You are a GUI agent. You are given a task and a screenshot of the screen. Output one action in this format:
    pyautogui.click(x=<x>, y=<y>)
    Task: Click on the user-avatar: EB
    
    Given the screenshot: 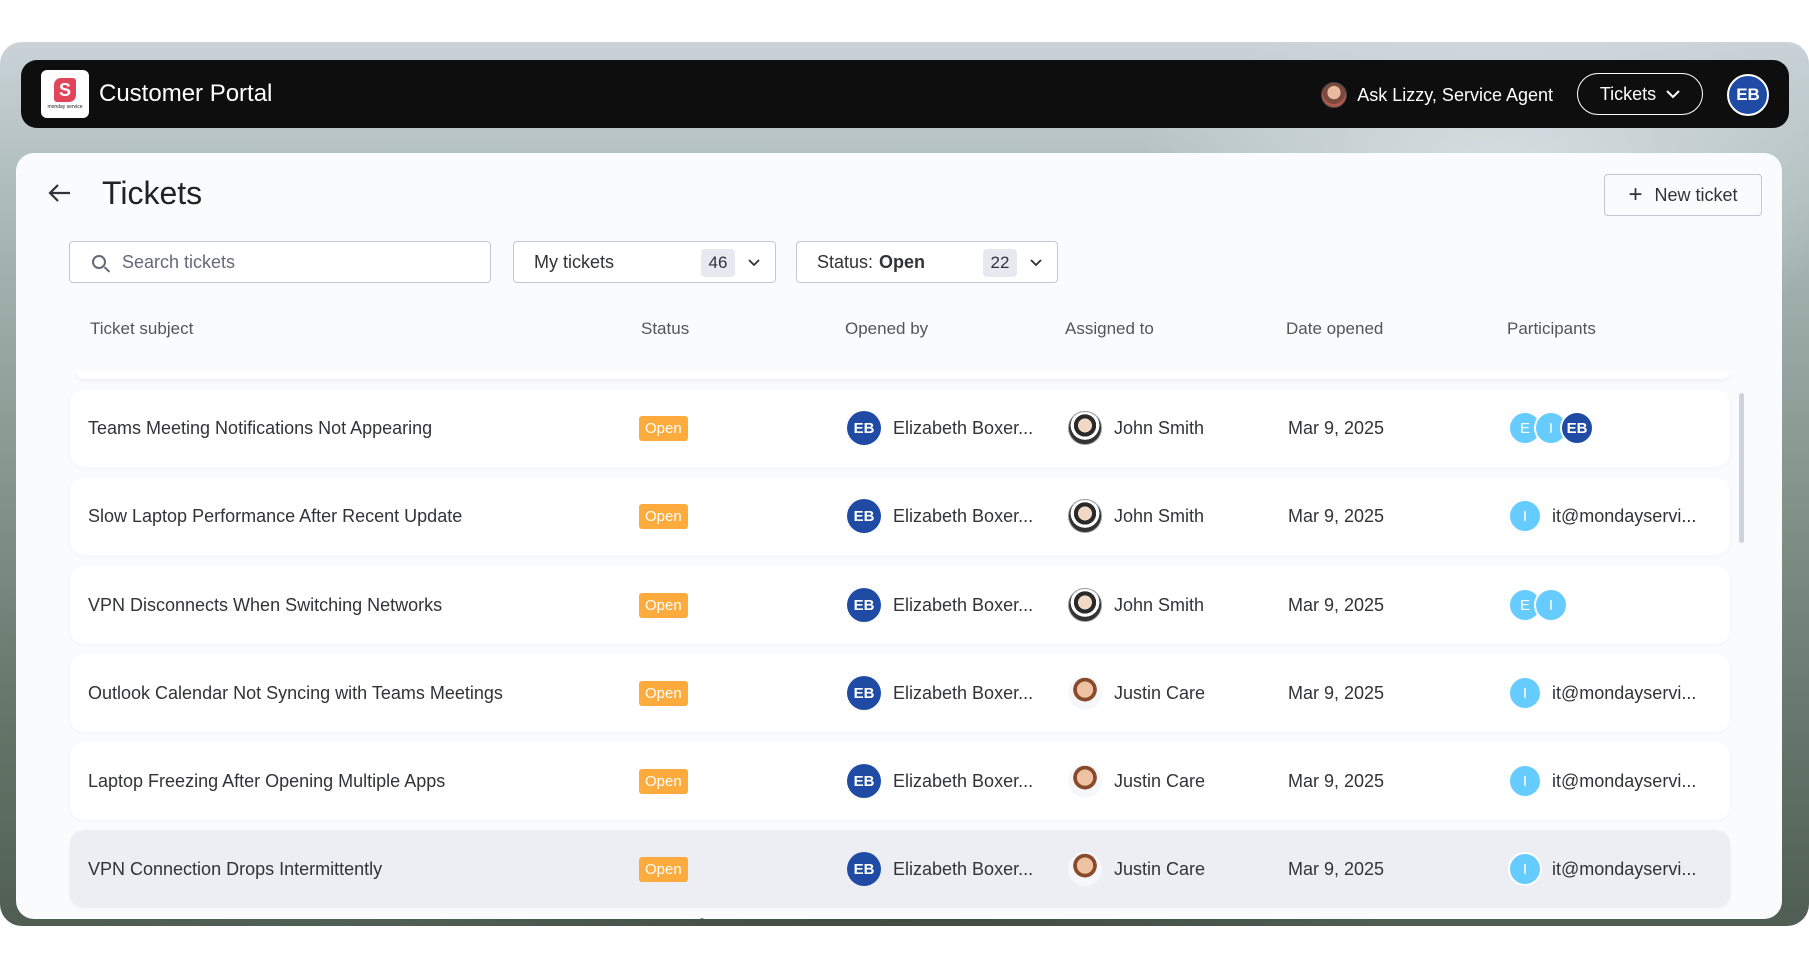 What is the action you would take?
    pyautogui.click(x=1748, y=95)
    